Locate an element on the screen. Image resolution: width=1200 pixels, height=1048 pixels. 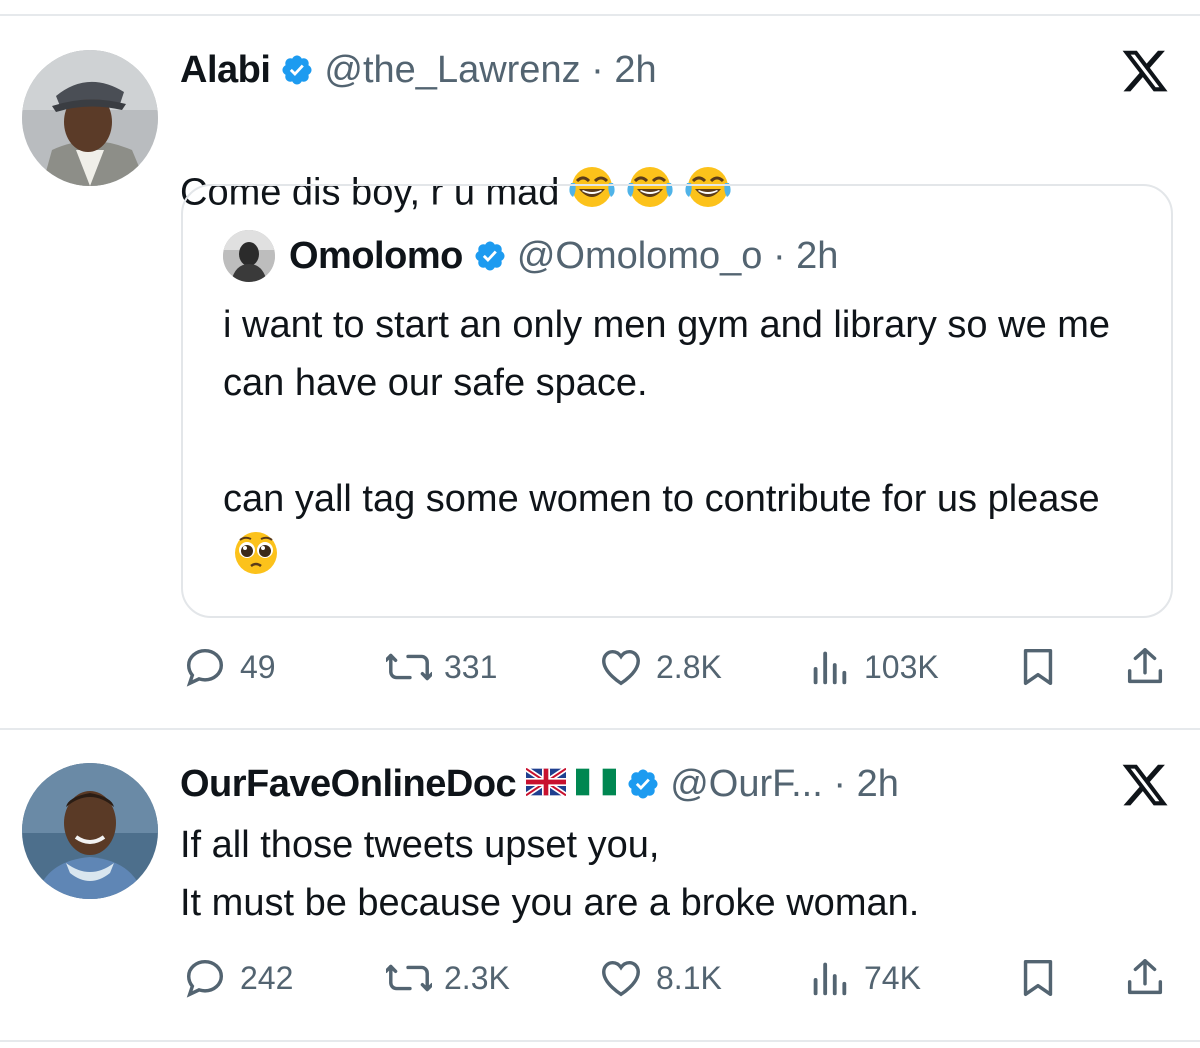
views-button: 103K is located at coordinates (872, 667).